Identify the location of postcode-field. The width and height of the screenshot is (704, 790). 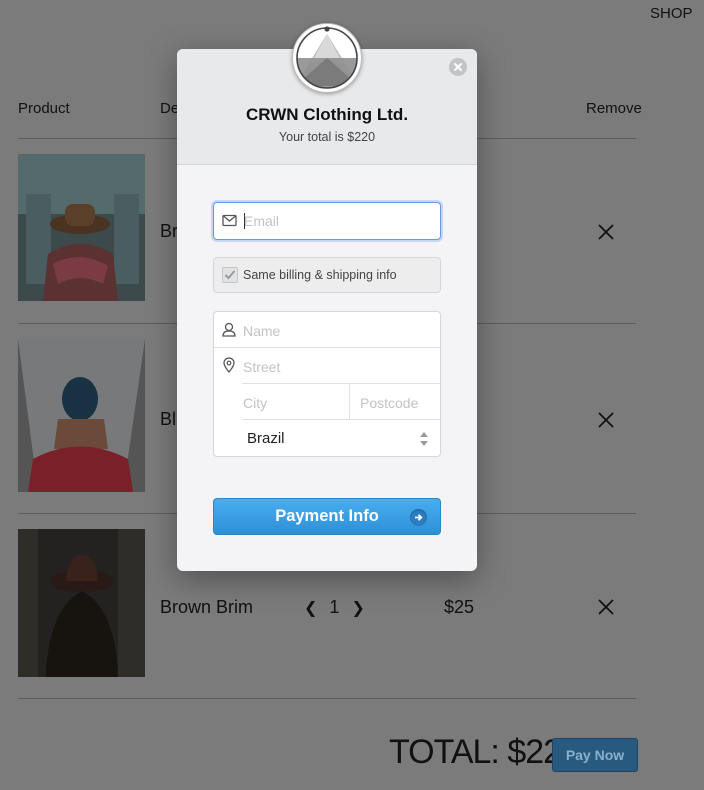
(395, 402).